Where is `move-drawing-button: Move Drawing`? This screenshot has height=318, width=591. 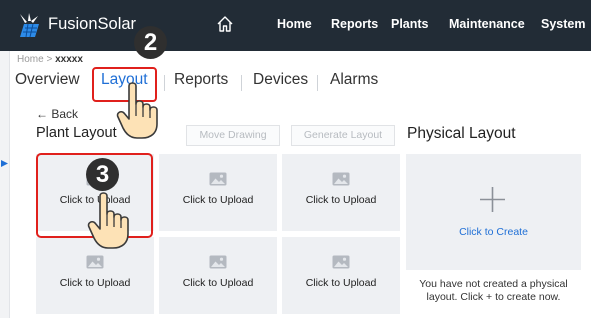 move-drawing-button: Move Drawing is located at coordinates (233, 135).